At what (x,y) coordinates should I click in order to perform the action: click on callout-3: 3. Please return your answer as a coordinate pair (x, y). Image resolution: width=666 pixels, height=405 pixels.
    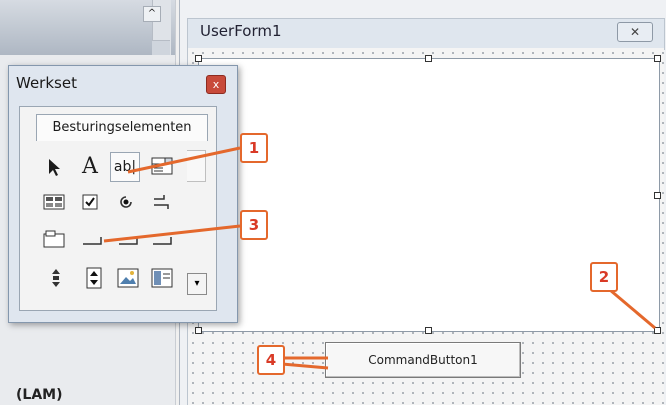
    Looking at the image, I should click on (254, 225).